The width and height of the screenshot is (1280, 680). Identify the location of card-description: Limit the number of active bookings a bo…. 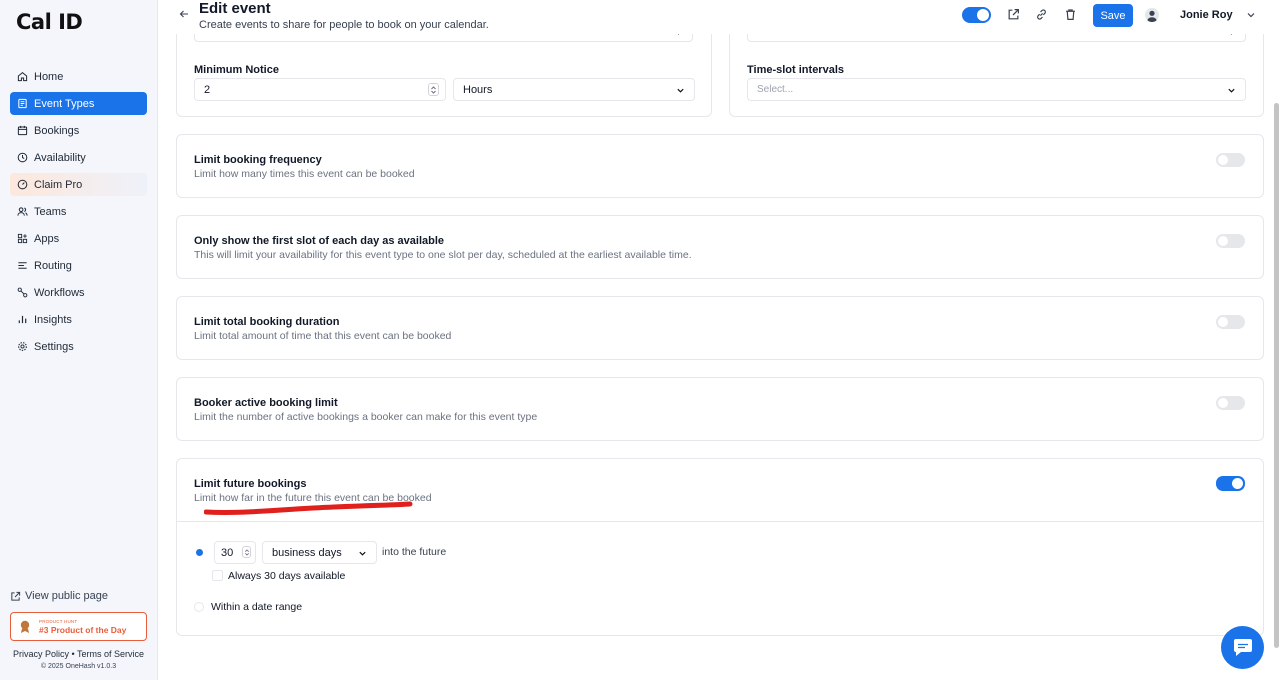
(366, 417).